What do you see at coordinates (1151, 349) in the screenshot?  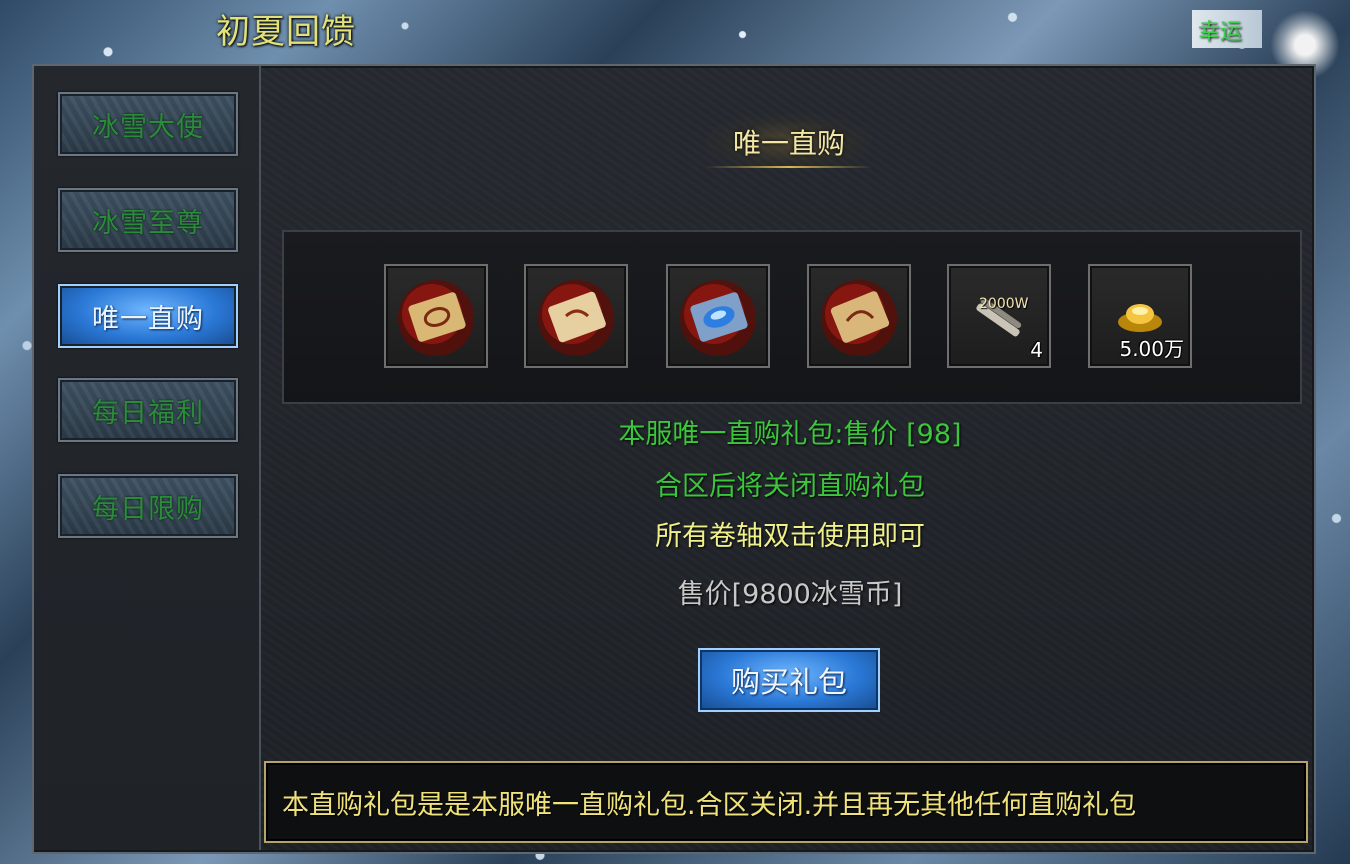 I see `item-count: 5.00万` at bounding box center [1151, 349].